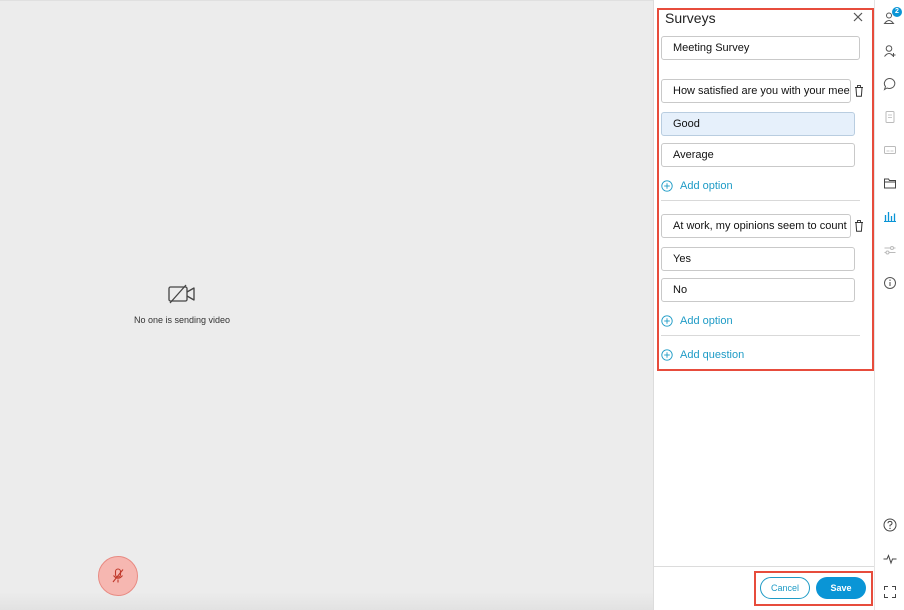 This screenshot has width=904, height=610. Describe the element at coordinates (182, 320) in the screenshot. I see `no-video-text: No one is sending video` at that location.